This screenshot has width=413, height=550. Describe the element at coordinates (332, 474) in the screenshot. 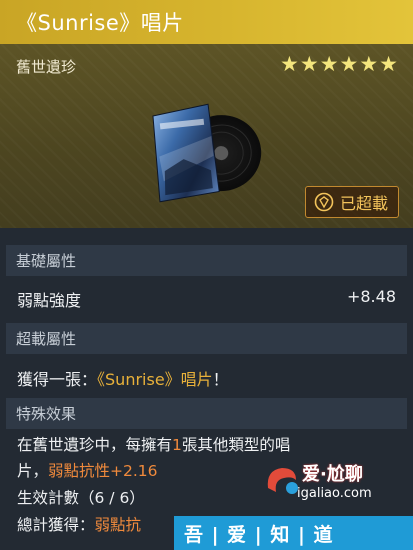

I see `watermark-brand: 爱·尬聊` at that location.